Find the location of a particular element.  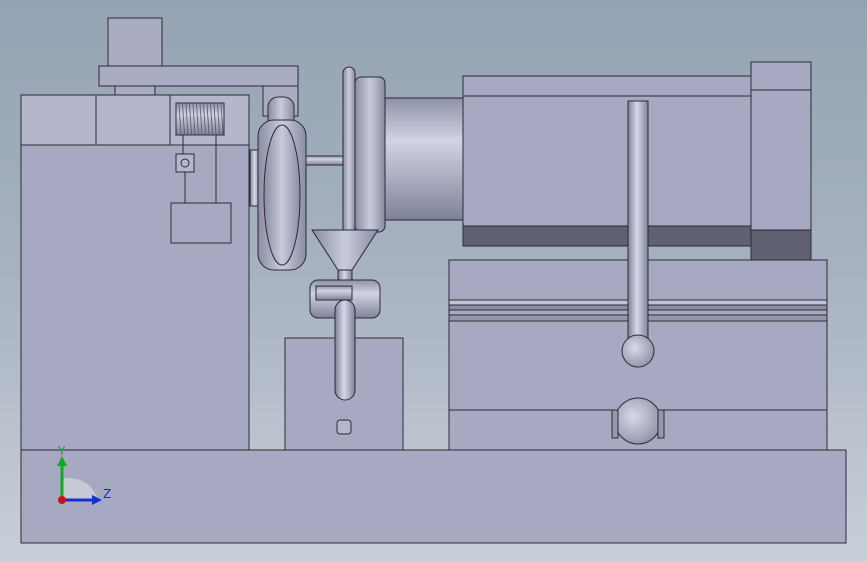

spring-coil is located at coordinates (200, 119).